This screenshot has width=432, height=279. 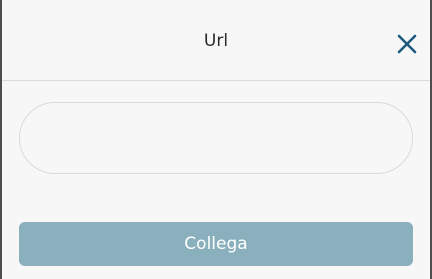 I want to click on close-icon, so click(x=407, y=44).